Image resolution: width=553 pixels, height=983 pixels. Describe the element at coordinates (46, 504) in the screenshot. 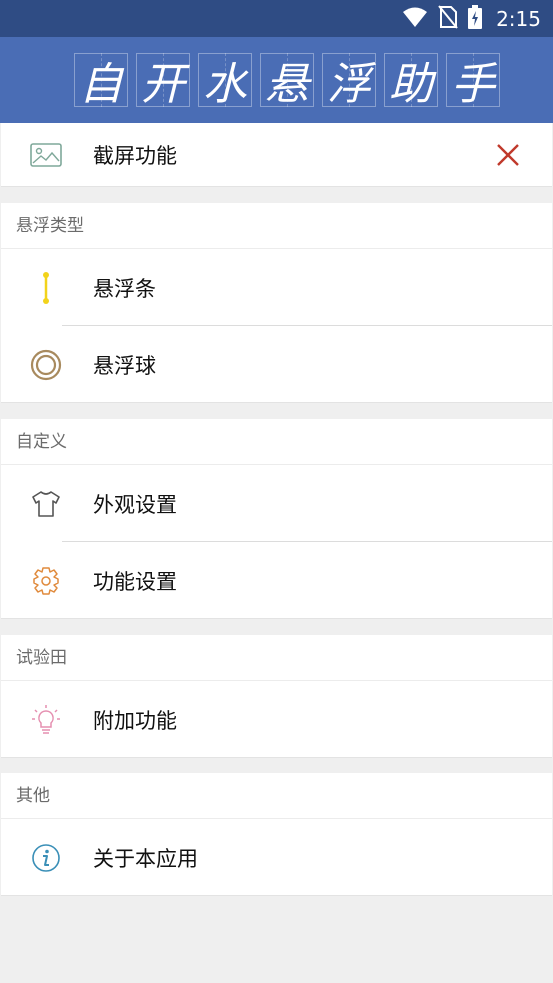

I see `shirt-icon` at that location.